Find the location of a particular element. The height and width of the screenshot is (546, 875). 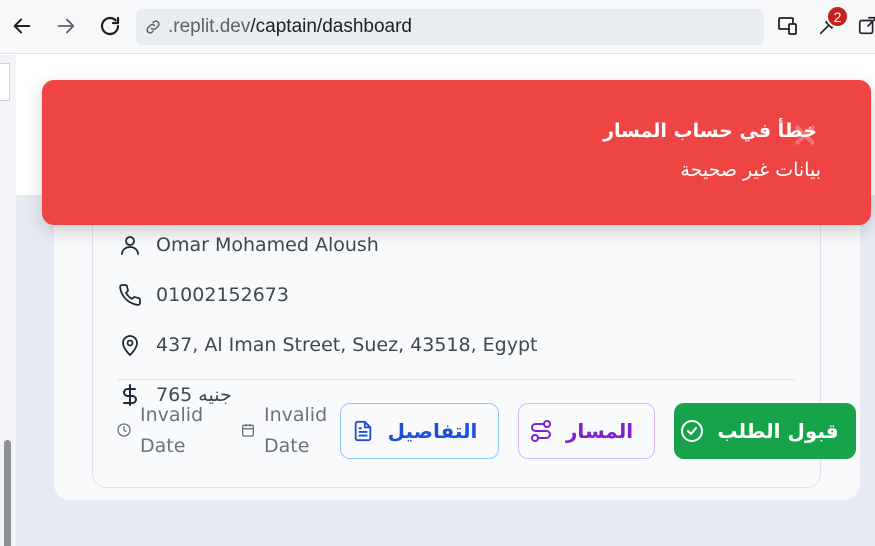

details-button: التفاصيل is located at coordinates (419, 431).